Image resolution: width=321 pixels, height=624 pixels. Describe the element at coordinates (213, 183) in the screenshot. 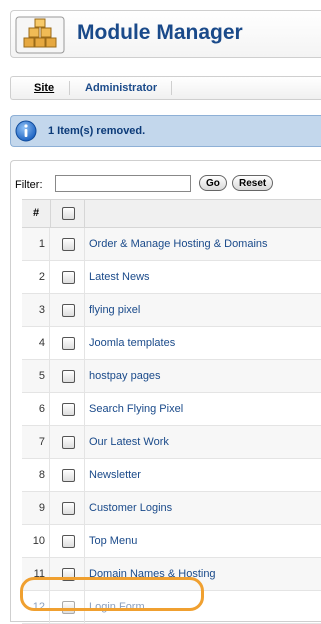

I see `go-button: Go` at that location.